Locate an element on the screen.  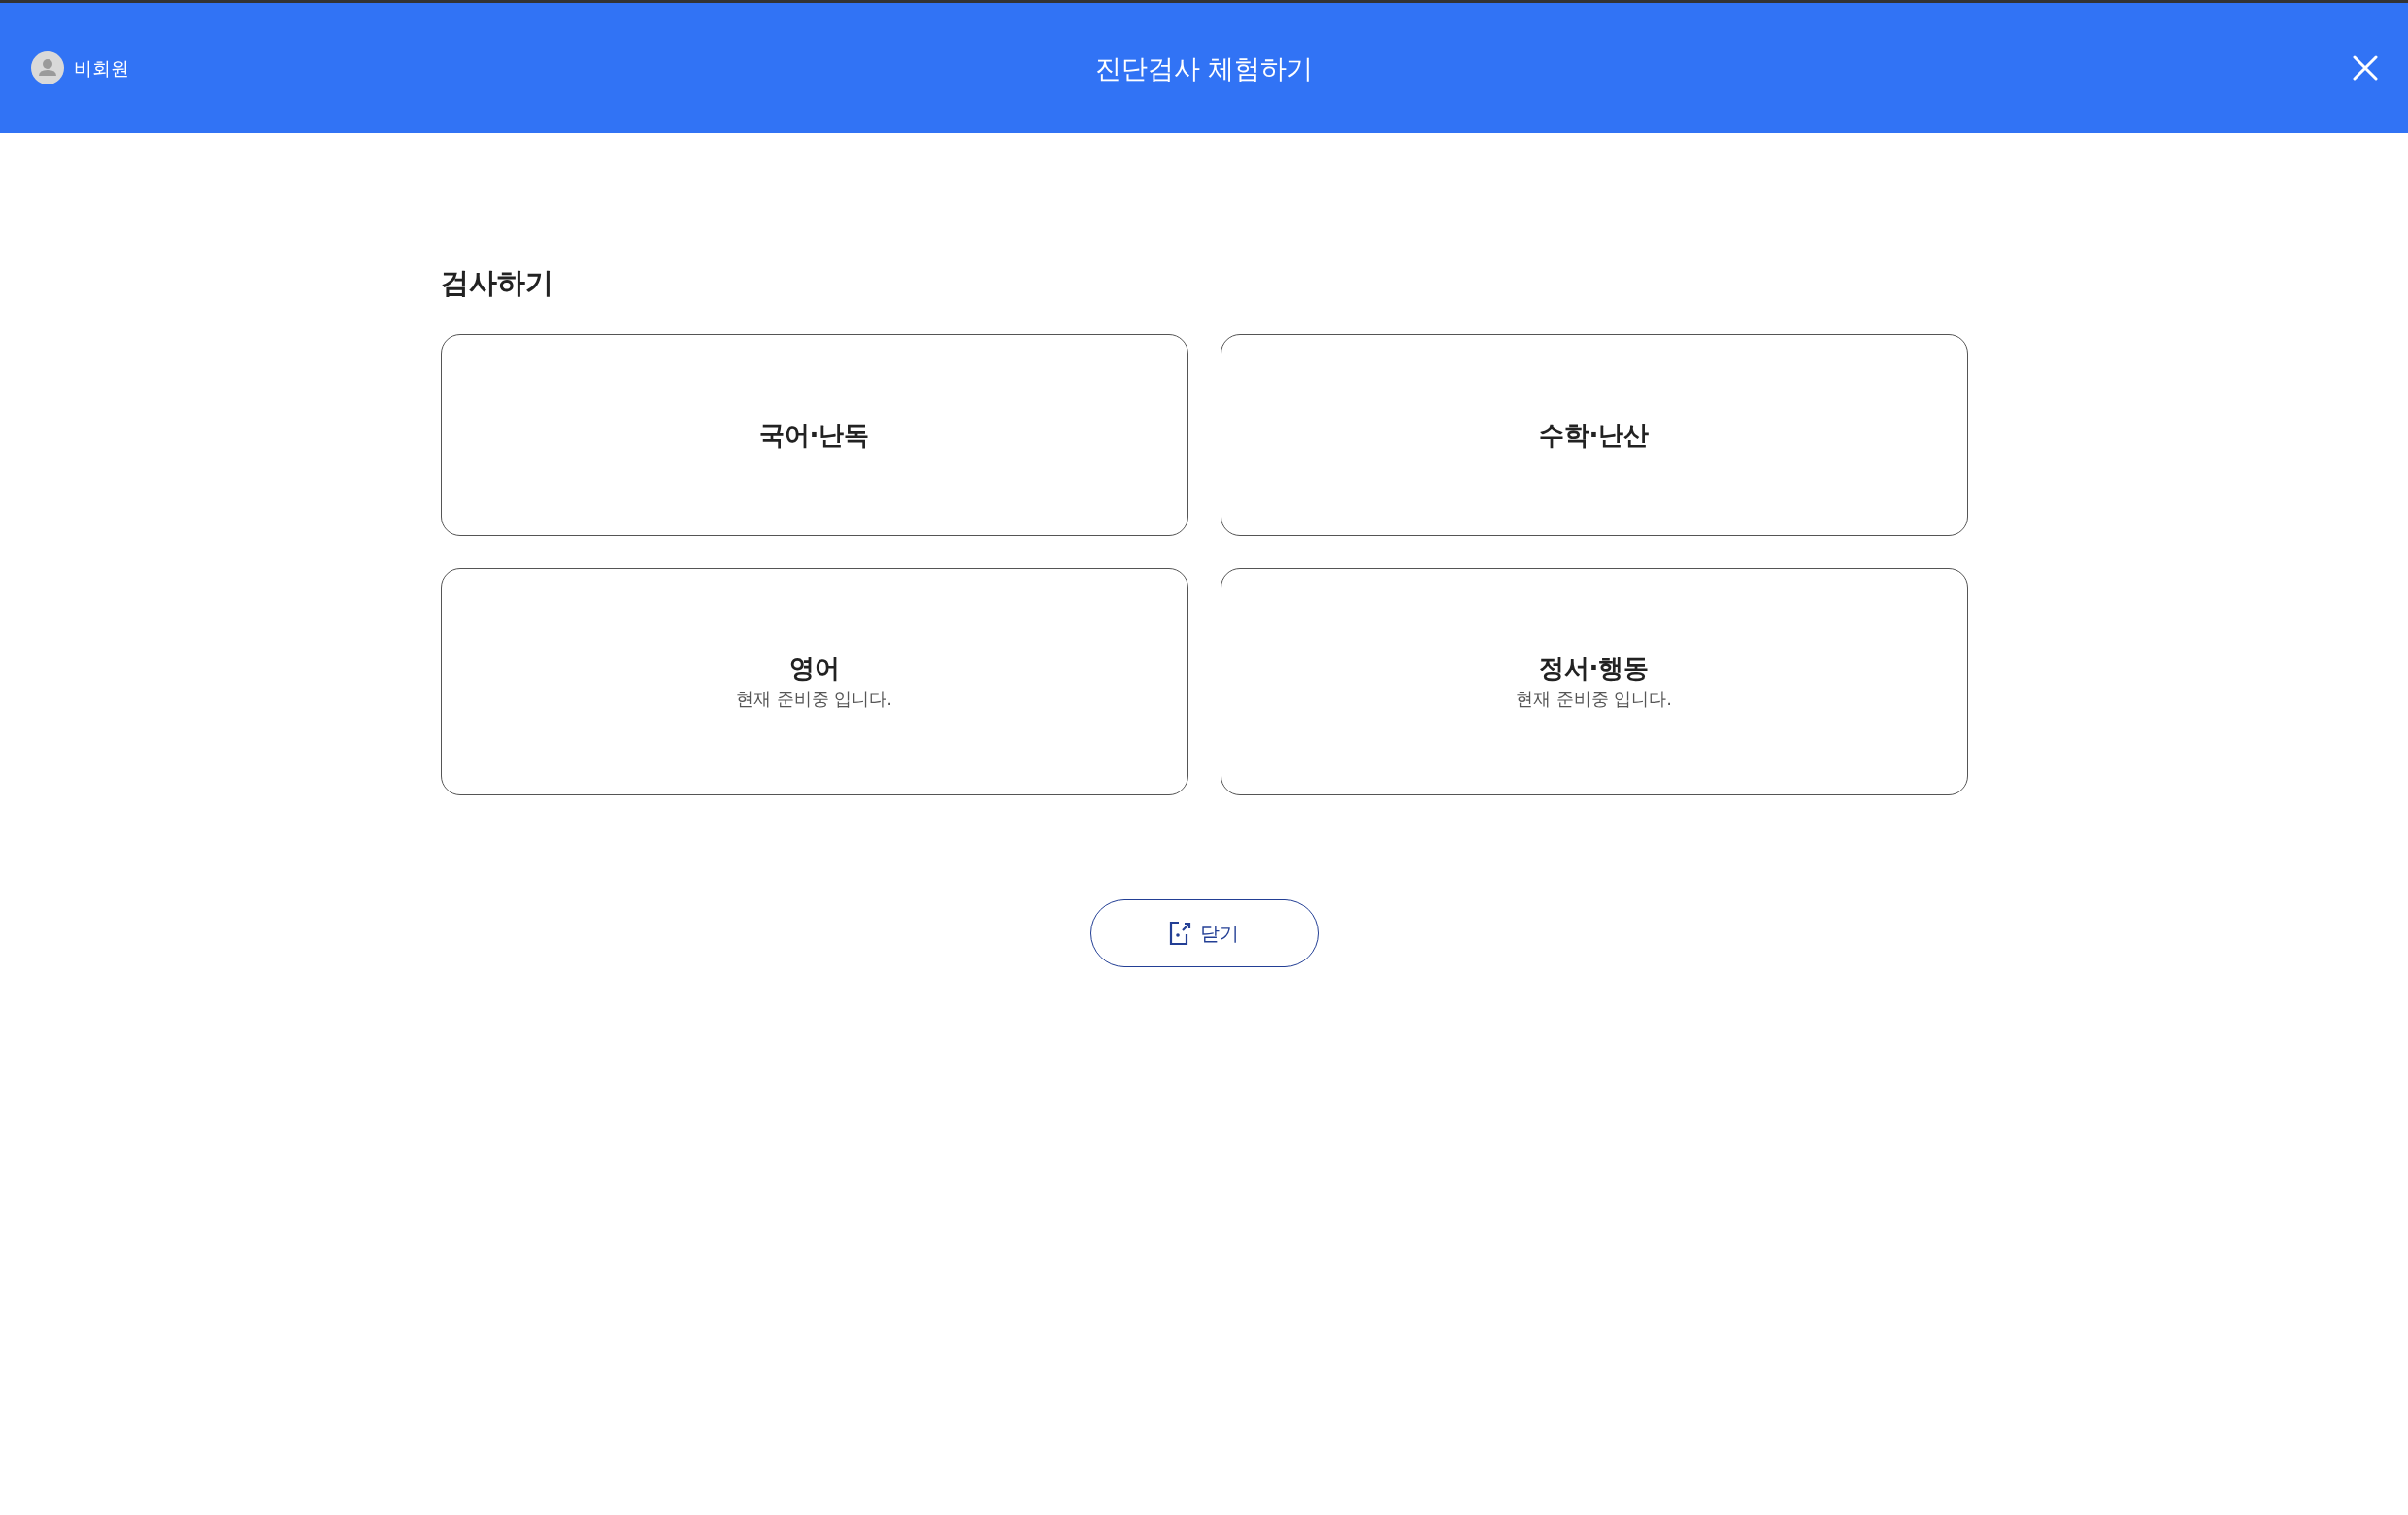
page-title: 진단검사 체험하기 is located at coordinates (1204, 68).